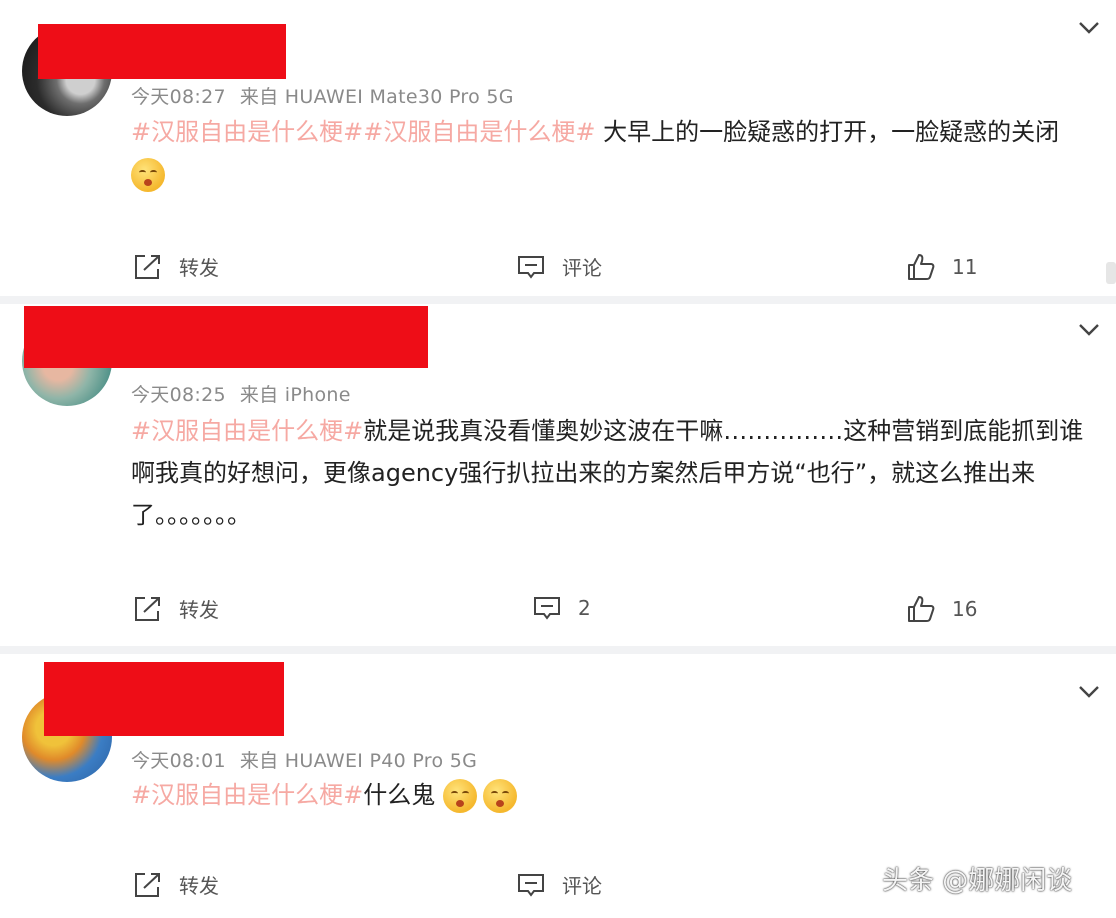 The height and width of the screenshot is (918, 1116). Describe the element at coordinates (561, 608) in the screenshot. I see `comment-button: 2` at that location.